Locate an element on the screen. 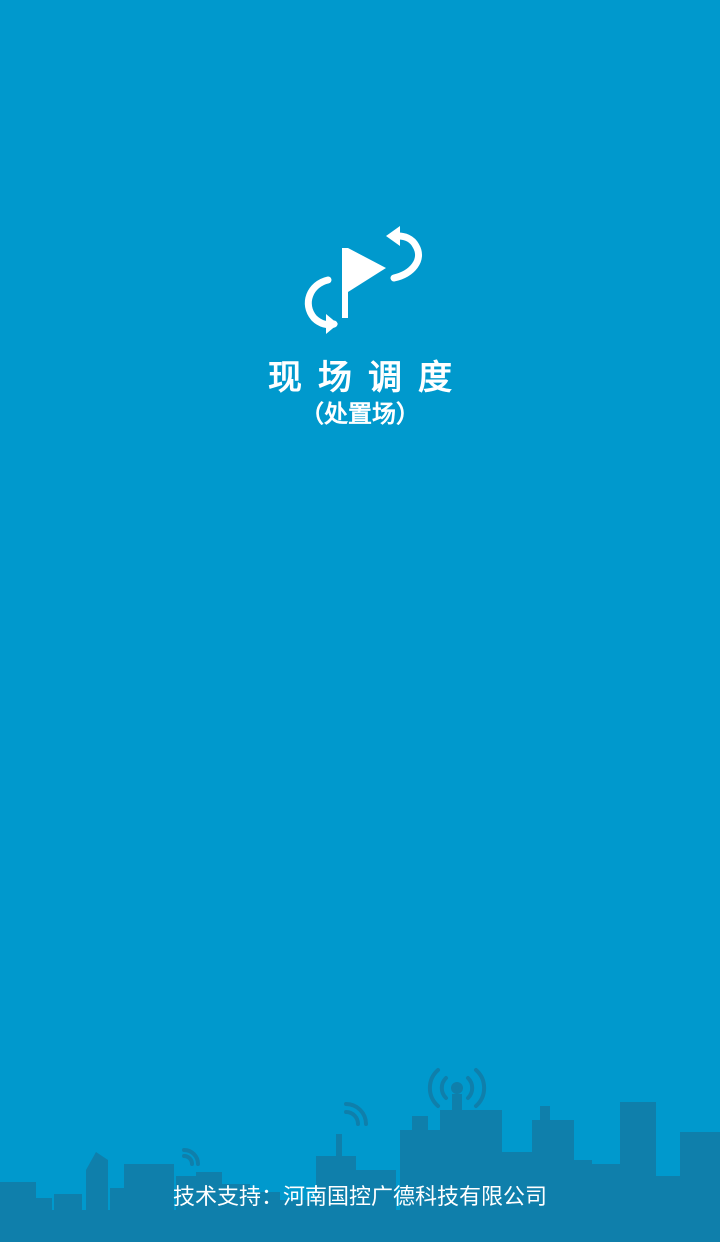 This screenshot has width=720, height=1242. app-subtitle: （处置场） is located at coordinates (360, 414).